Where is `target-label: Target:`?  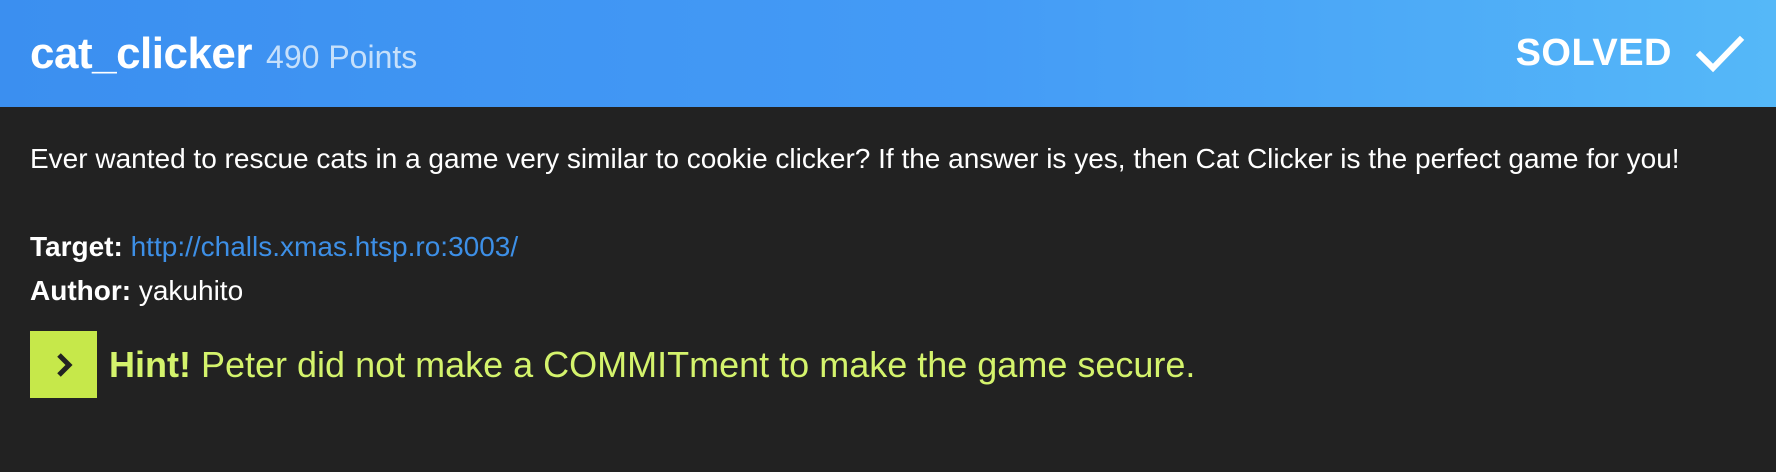
target-label: Target: is located at coordinates (76, 246).